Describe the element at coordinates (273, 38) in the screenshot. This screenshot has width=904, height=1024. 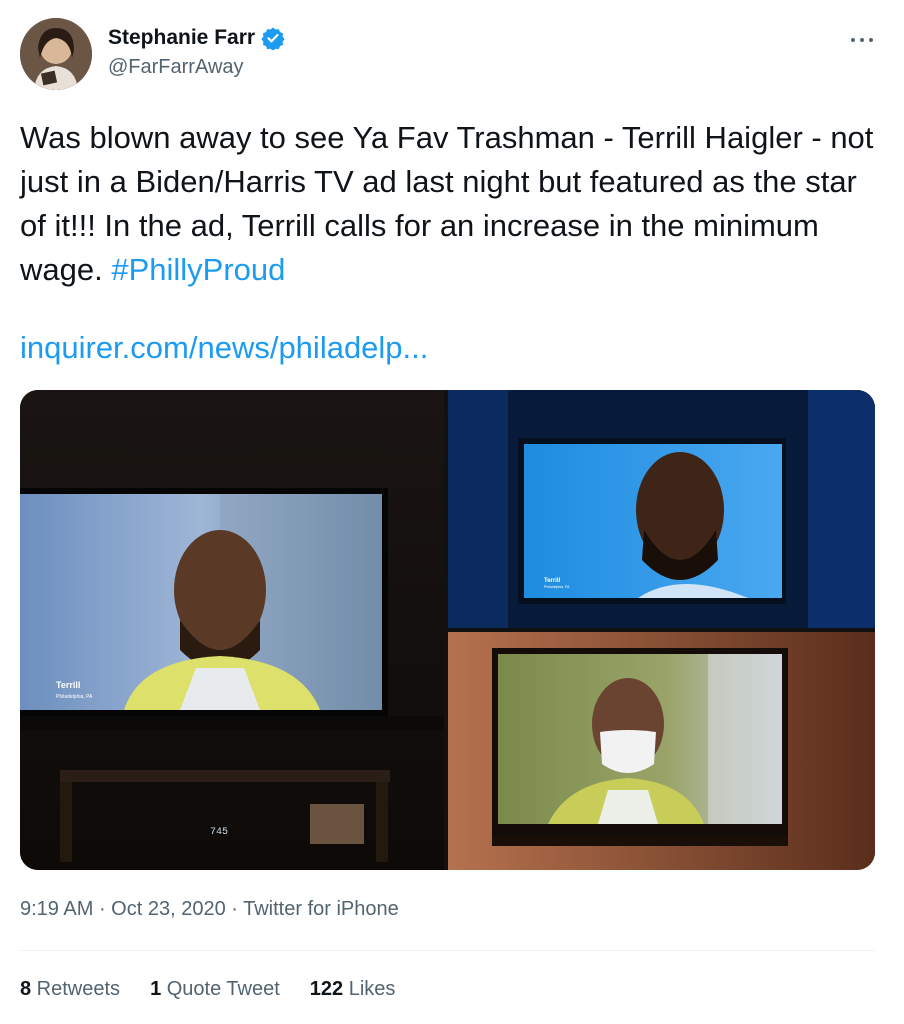
I see `verified-badge-icon` at that location.